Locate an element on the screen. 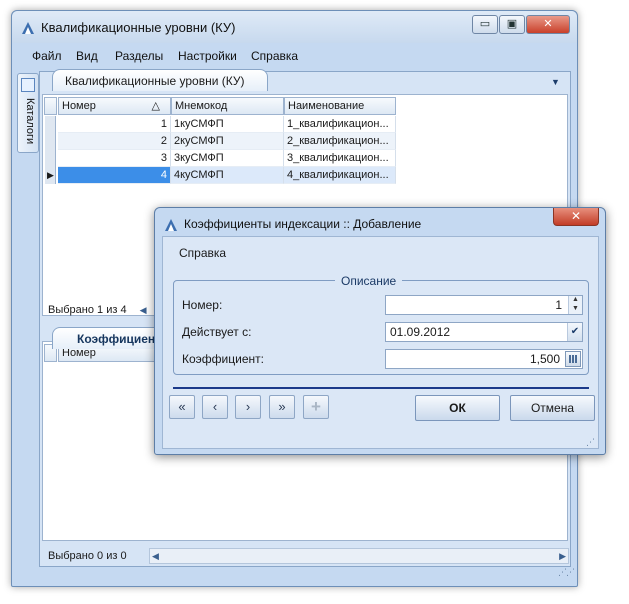  calculator-icon is located at coordinates (573, 359).